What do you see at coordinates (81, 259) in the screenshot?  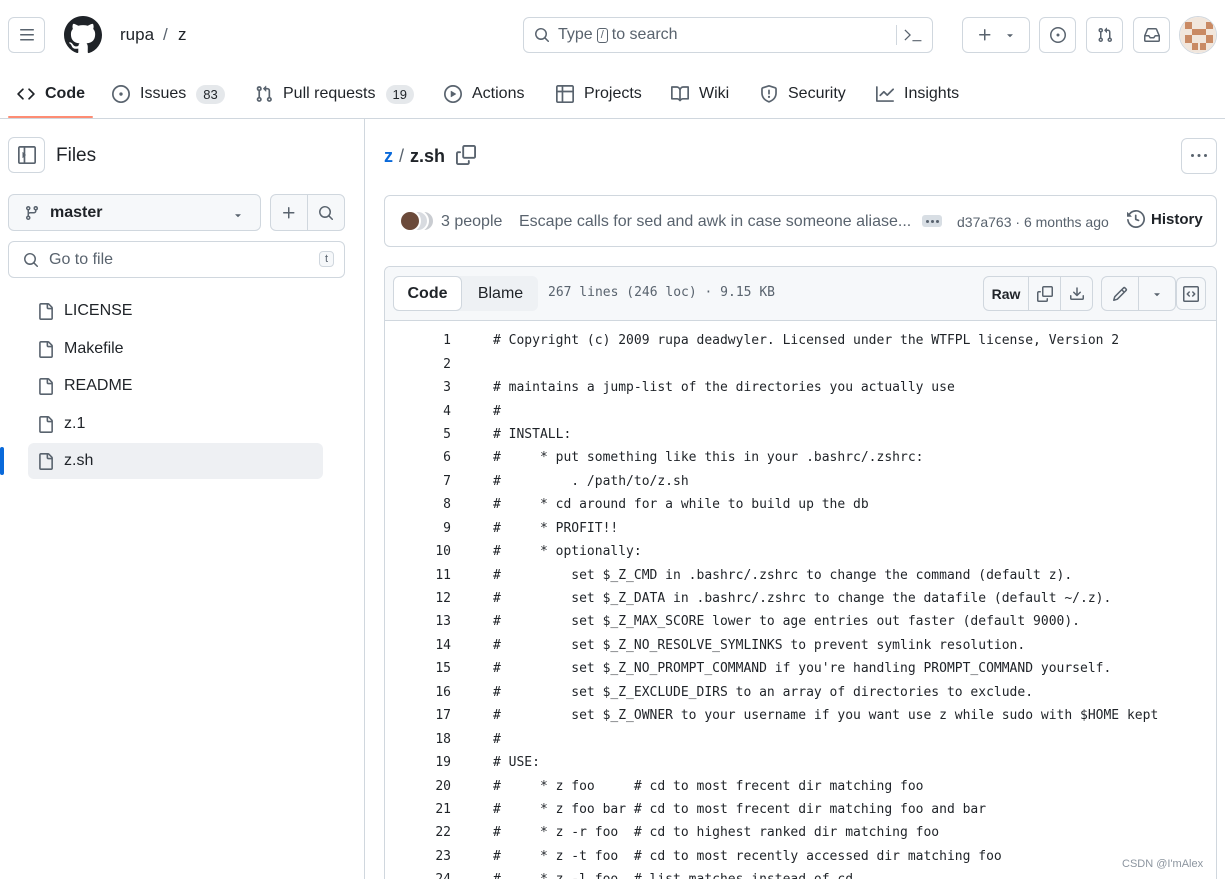 I see `go-to-file-placeholder: Go to file` at bounding box center [81, 259].